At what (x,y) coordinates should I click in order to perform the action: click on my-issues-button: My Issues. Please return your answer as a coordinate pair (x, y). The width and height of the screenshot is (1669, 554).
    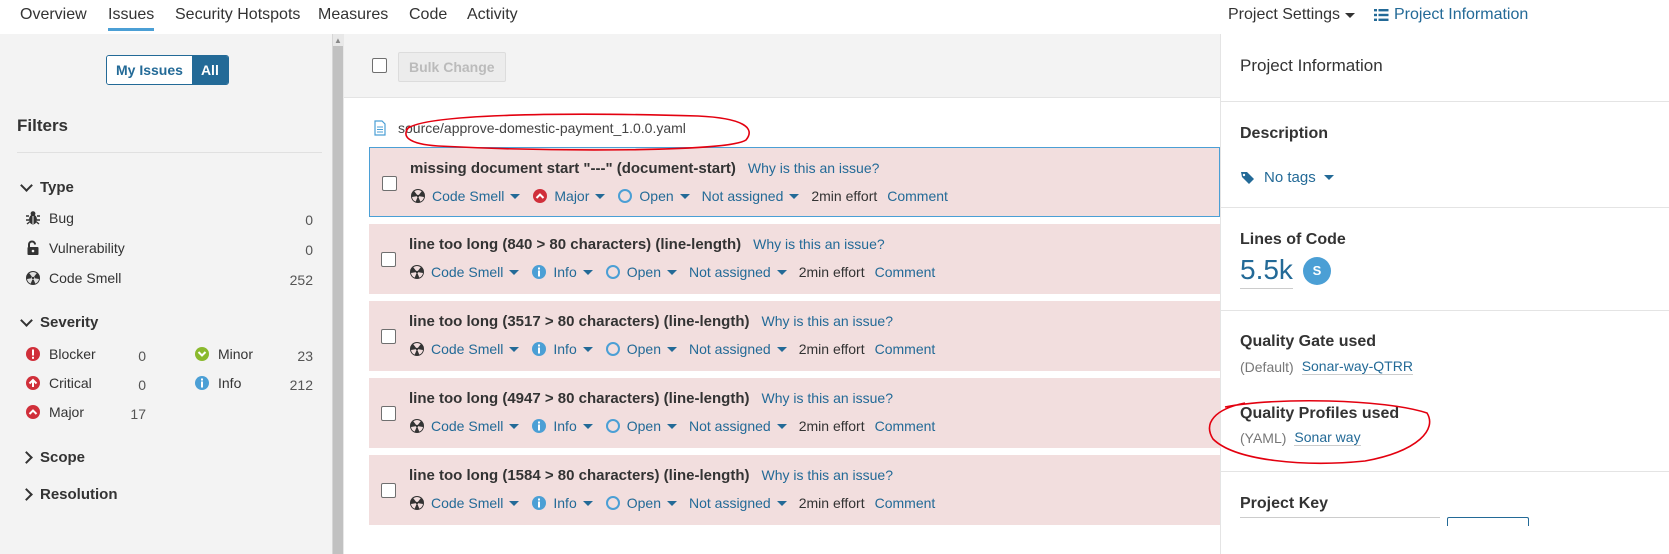
    Looking at the image, I should click on (149, 70).